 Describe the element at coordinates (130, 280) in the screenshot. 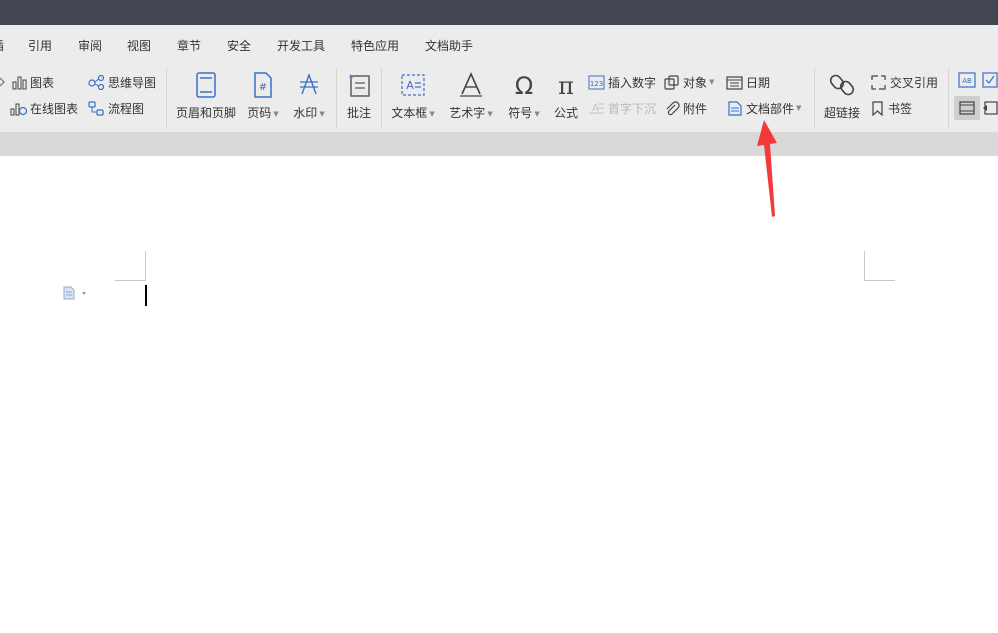

I see `page-corner-mark-left-h` at that location.